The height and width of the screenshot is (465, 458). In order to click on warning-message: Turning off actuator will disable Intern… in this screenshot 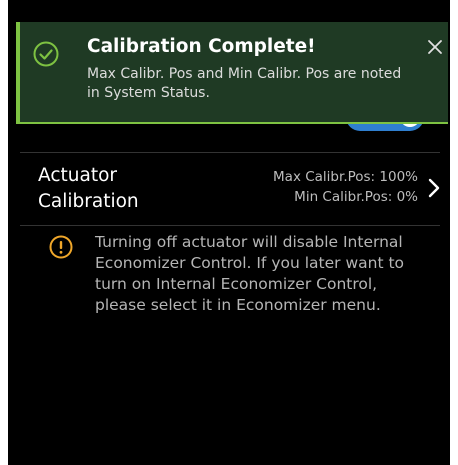, I will do `click(250, 273)`.